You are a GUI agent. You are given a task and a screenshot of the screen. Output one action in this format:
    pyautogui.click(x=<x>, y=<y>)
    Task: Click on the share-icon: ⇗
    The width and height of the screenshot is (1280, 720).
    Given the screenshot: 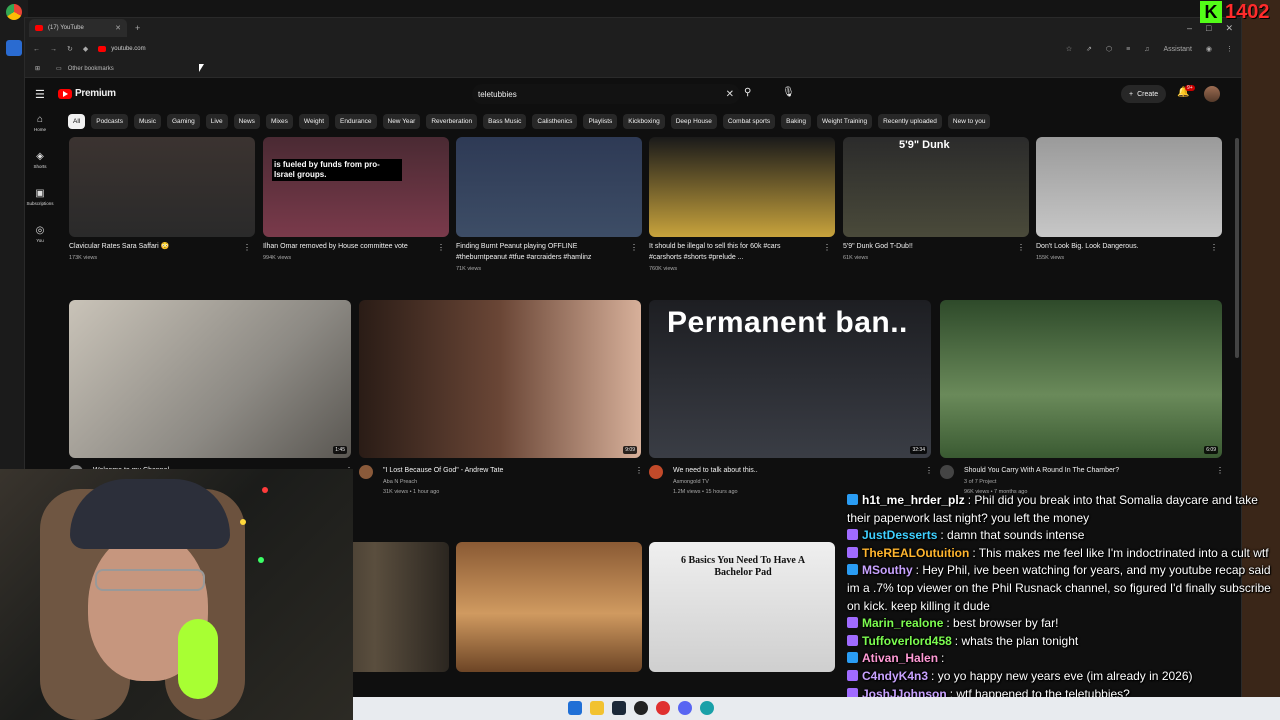 What is the action you would take?
    pyautogui.click(x=1089, y=49)
    